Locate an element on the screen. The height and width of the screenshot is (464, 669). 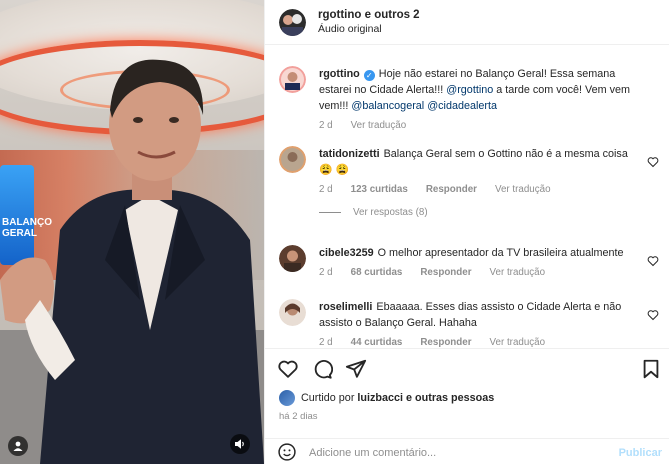
caption-username: rgottino is located at coordinates (339, 74).